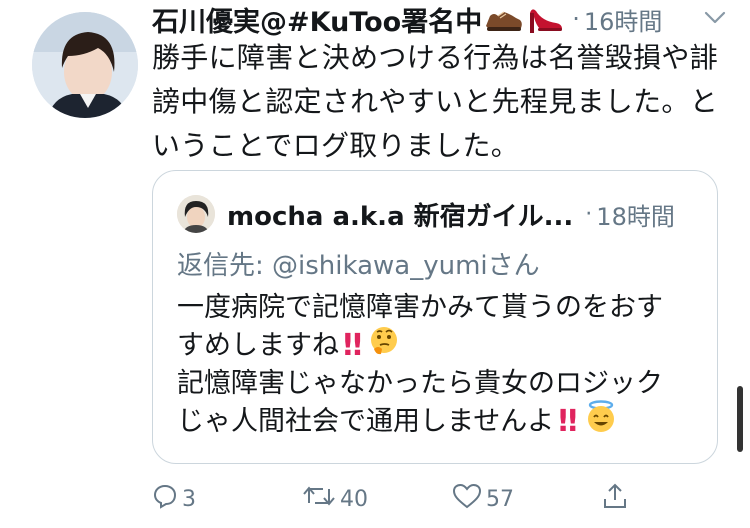 Image resolution: width=750 pixels, height=528 pixels. Describe the element at coordinates (366, 421) in the screenshot. I see `quoted-text-segment: じゃ人間社会で通用しませんよ` at that location.